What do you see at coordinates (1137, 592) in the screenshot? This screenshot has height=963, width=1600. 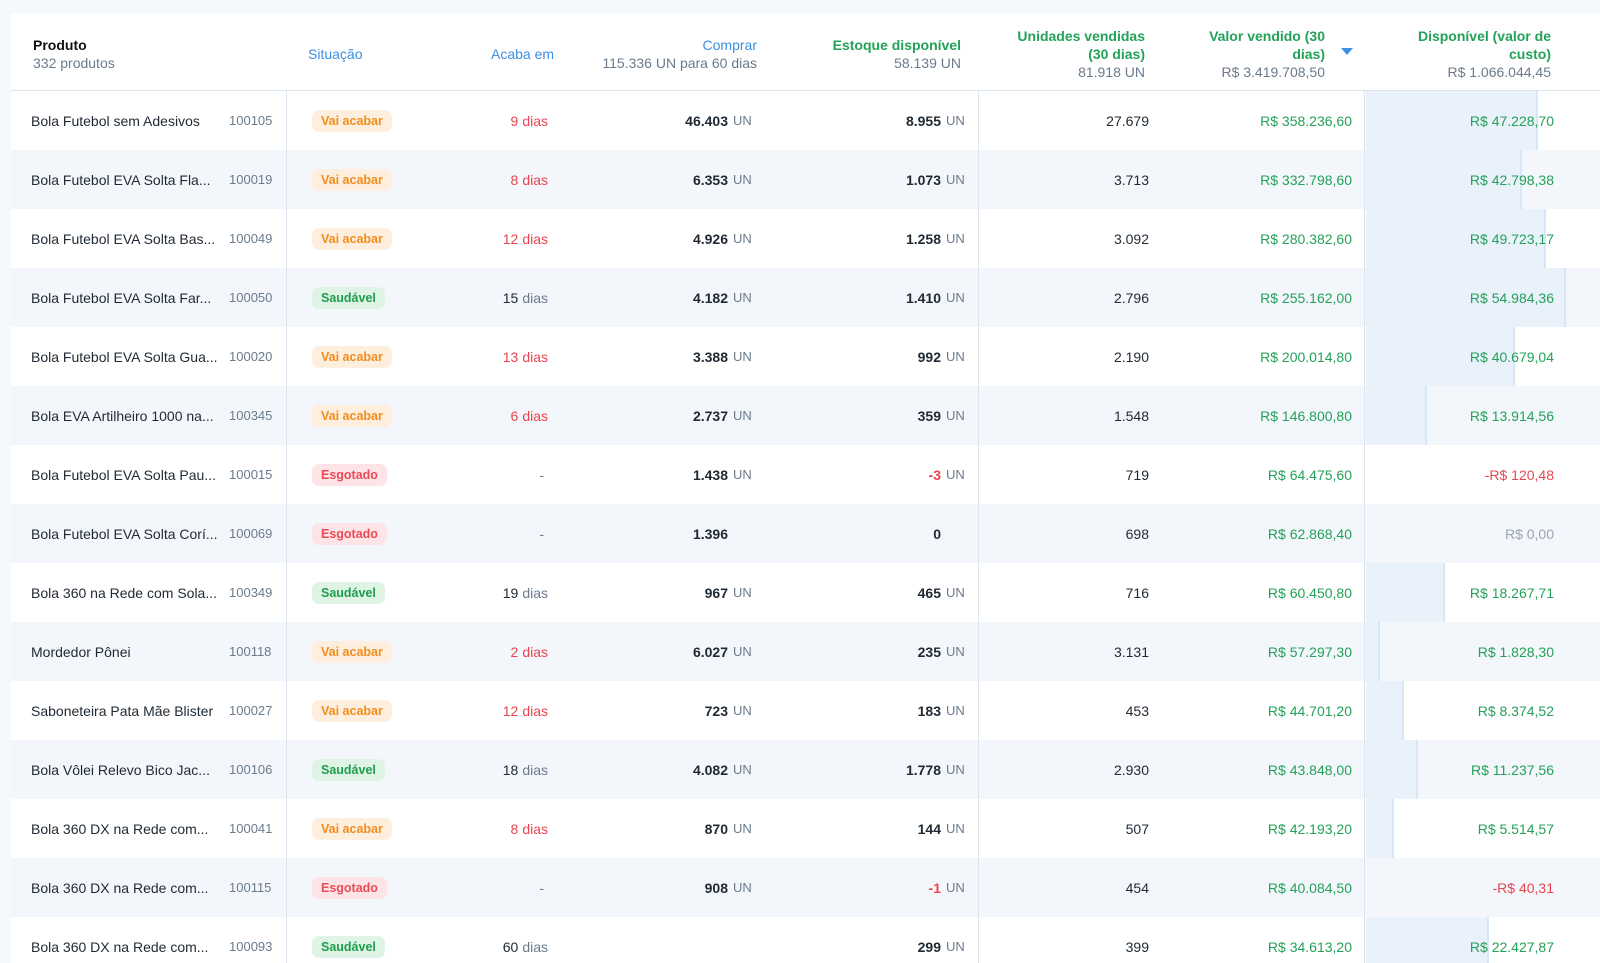 I see `units-sold: 716` at bounding box center [1137, 592].